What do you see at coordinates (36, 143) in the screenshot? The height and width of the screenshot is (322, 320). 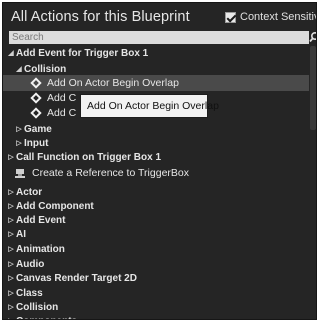 I see `tree-item-label: Input` at bounding box center [36, 143].